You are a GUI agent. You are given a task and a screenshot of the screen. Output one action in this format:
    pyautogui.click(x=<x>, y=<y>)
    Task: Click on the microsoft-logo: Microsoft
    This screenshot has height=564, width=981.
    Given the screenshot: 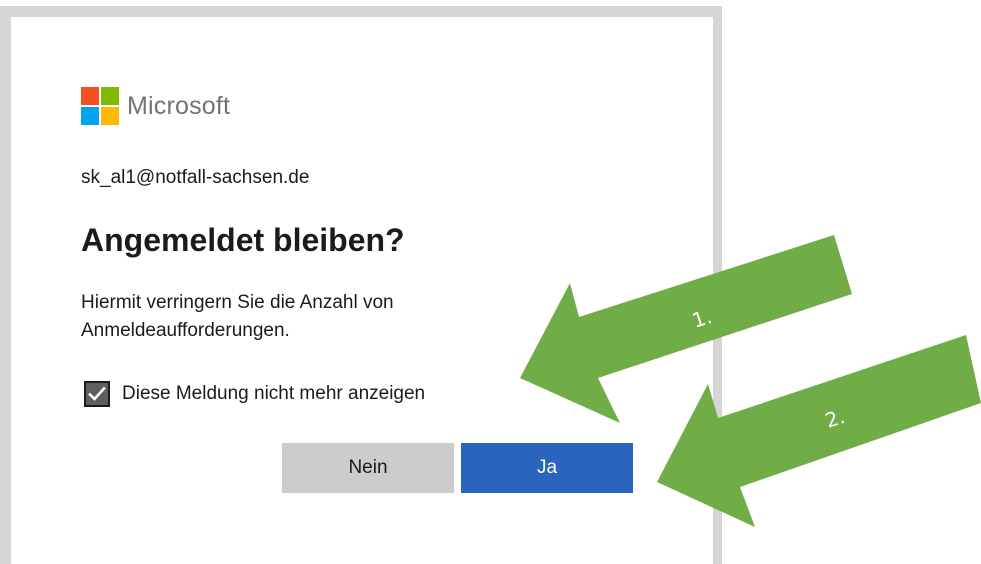 What is the action you would take?
    pyautogui.click(x=155, y=106)
    